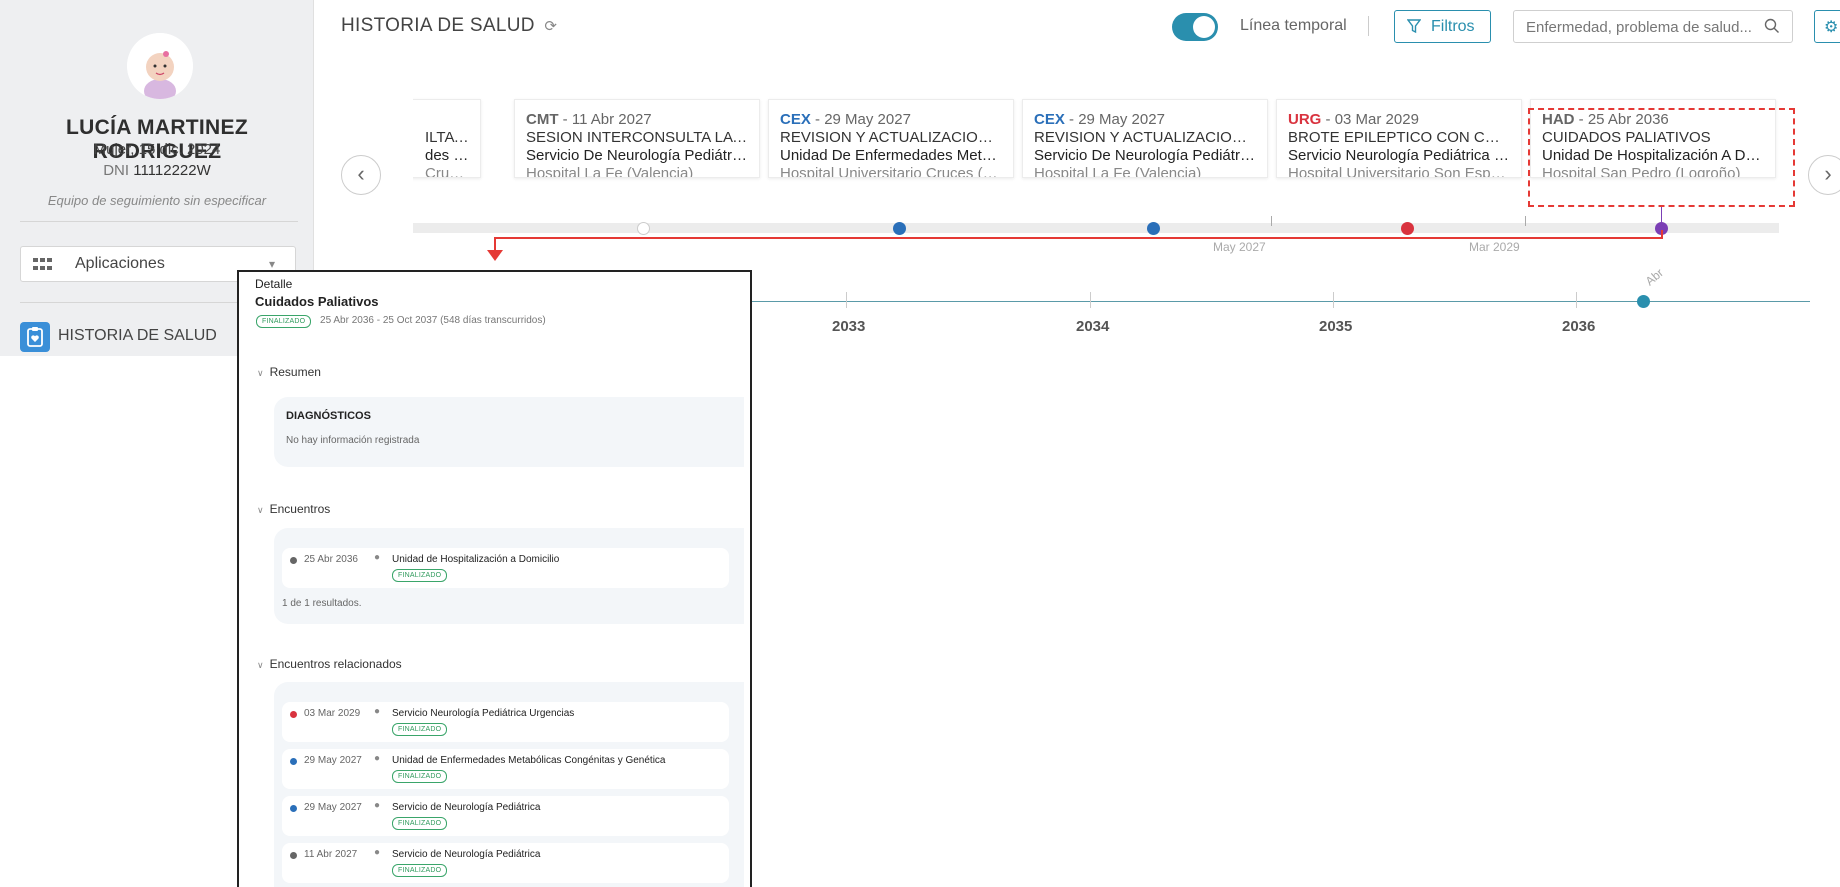 The image size is (1840, 887). Describe the element at coordinates (353, 440) in the screenshot. I see `diagnoses-empty: No hay información registrada` at that location.